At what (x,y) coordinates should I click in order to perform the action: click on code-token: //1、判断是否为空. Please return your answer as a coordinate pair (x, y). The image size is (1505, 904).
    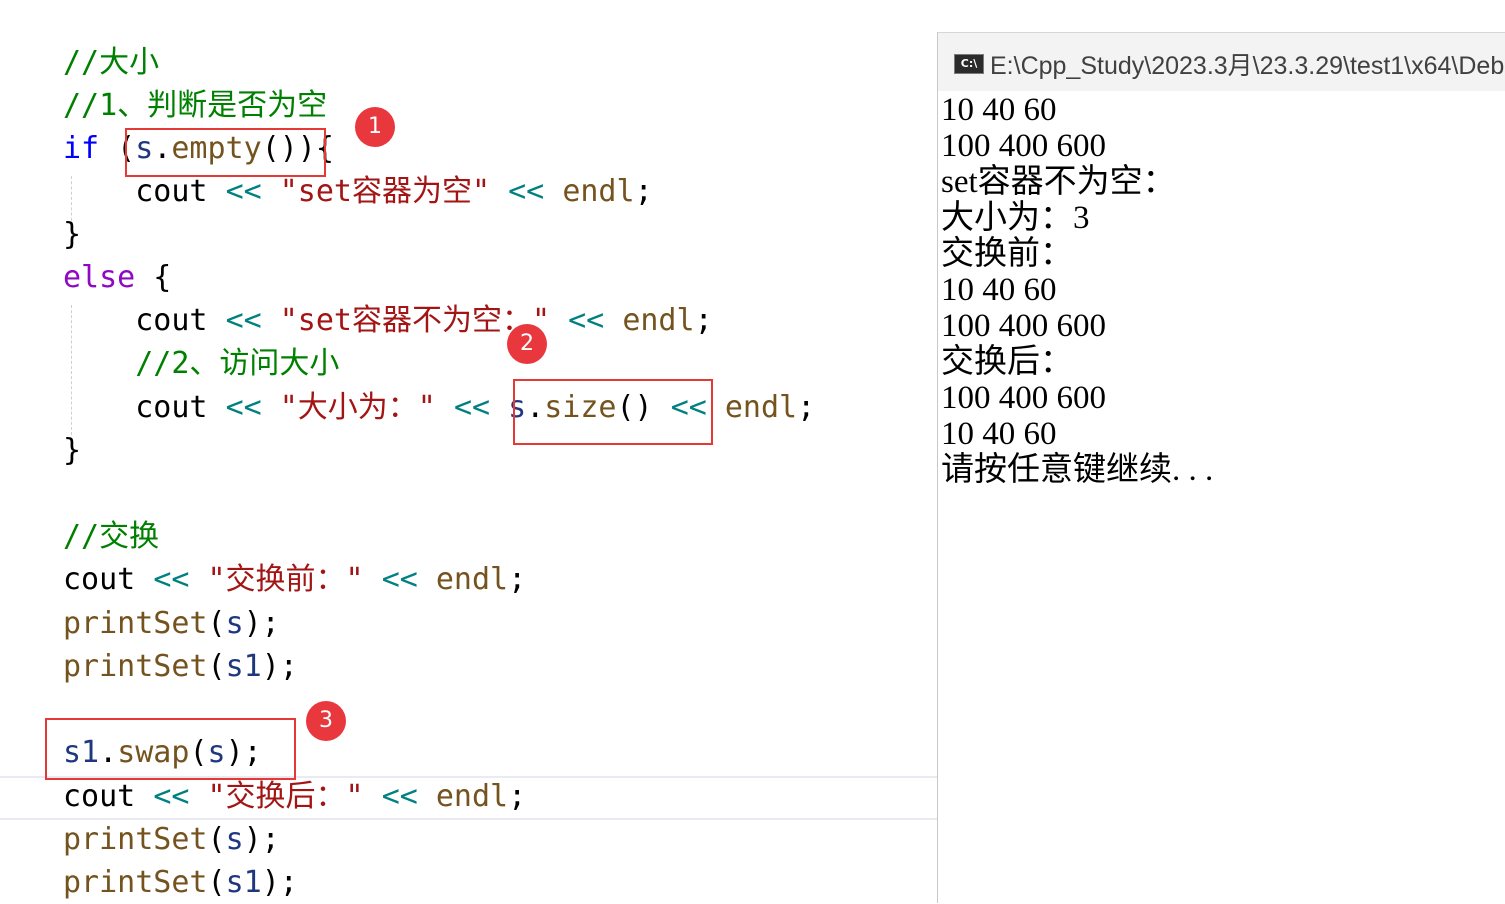
    Looking at the image, I should click on (195, 105).